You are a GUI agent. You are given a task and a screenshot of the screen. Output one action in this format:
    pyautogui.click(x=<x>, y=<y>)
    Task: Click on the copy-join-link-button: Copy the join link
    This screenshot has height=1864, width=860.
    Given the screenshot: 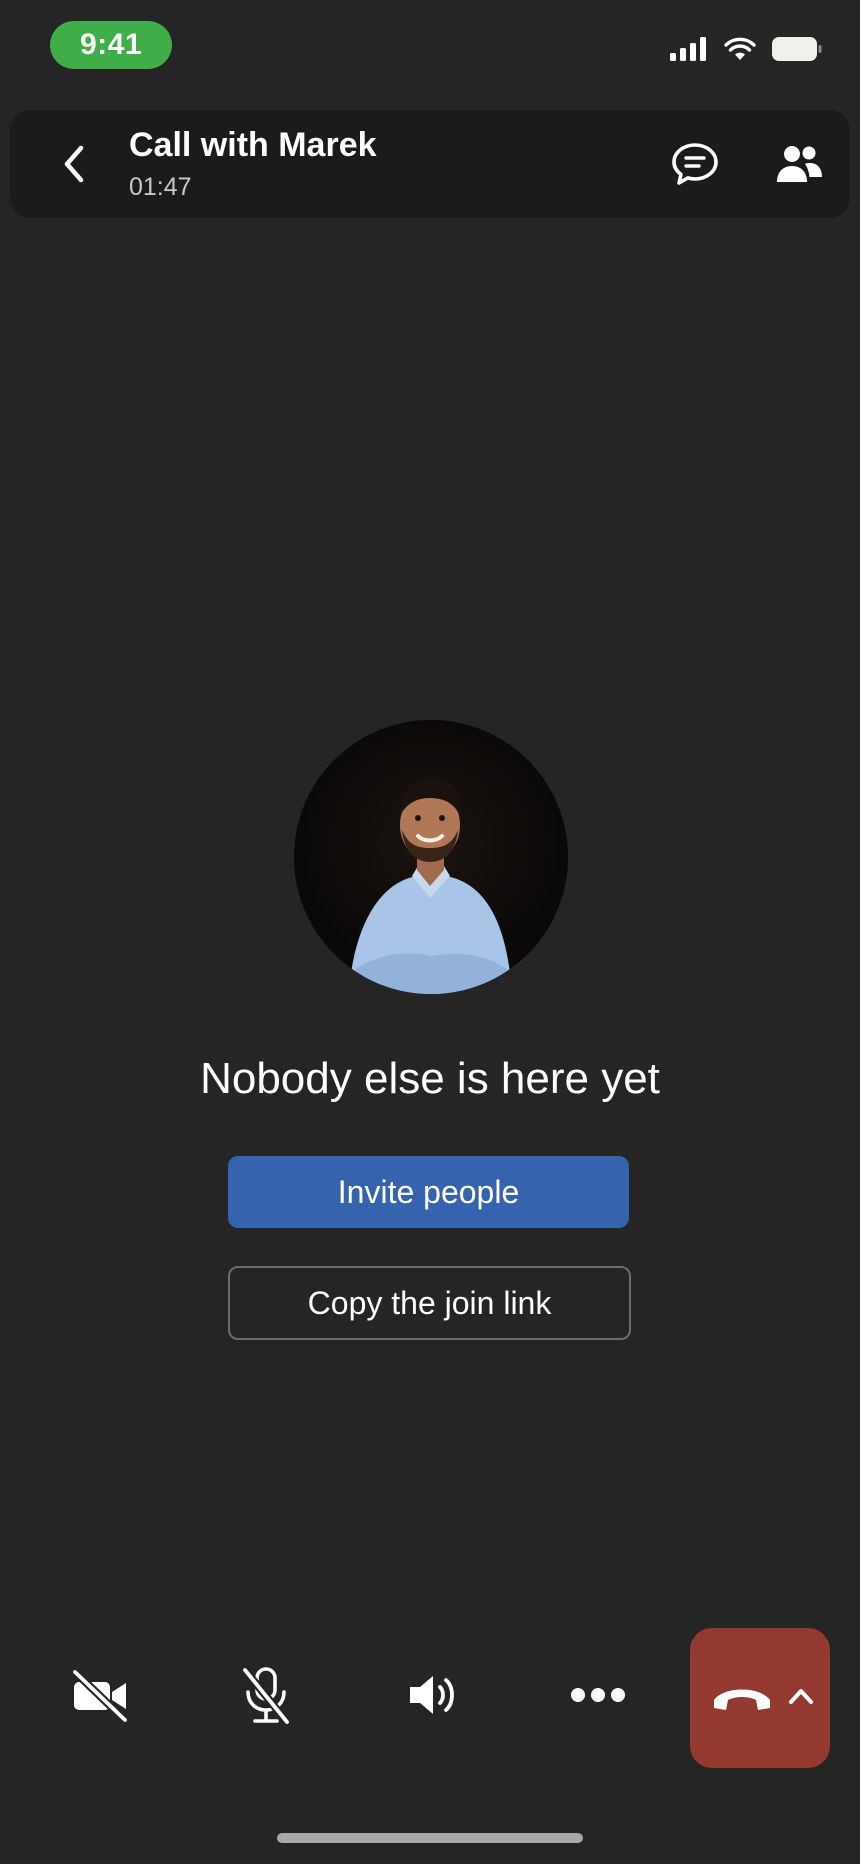 What is the action you would take?
    pyautogui.click(x=429, y=1303)
    